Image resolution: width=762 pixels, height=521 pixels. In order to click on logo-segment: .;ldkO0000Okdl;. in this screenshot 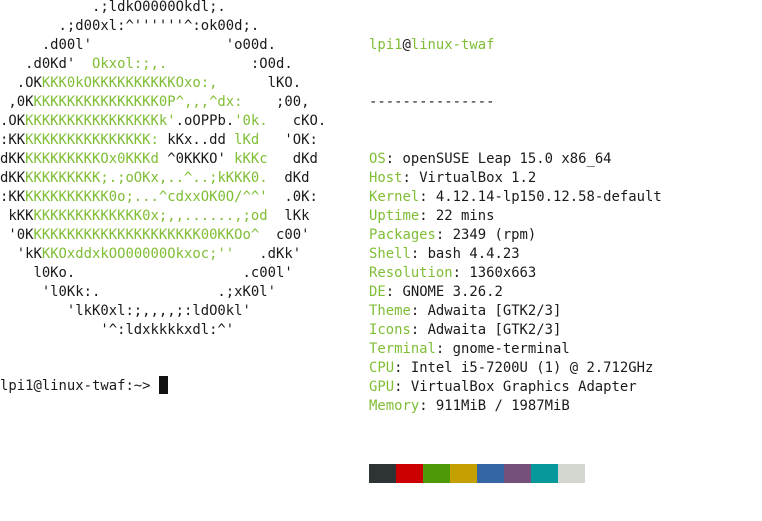, I will do `click(113, 7)`.